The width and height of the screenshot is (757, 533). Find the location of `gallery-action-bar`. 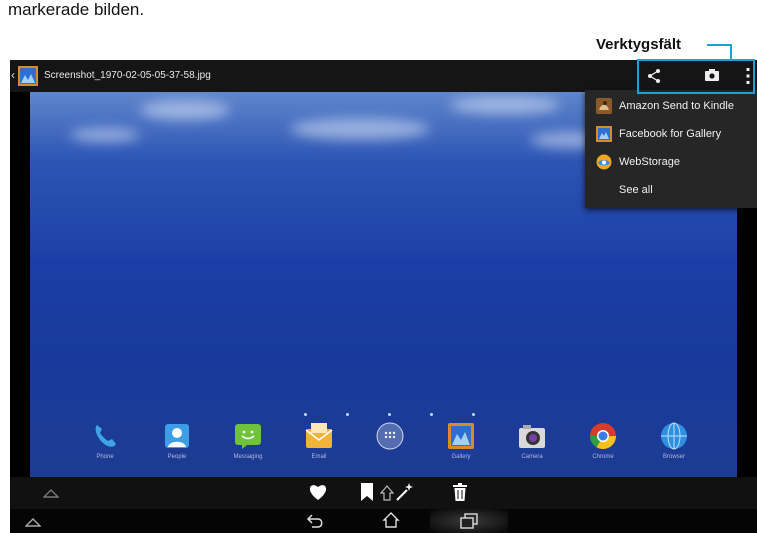

gallery-action-bar is located at coordinates (383, 493).